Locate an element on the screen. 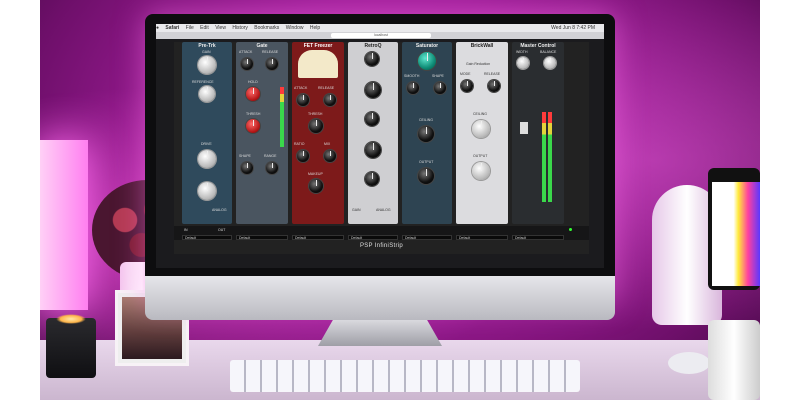  menu-item: Help is located at coordinates (315, 28).